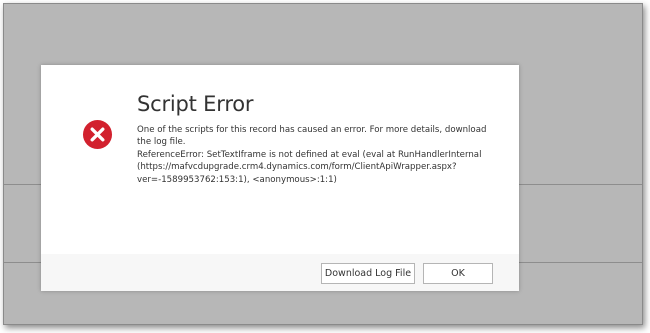 This screenshot has height=333, width=650. I want to click on error-circle-x-icon, so click(97, 134).